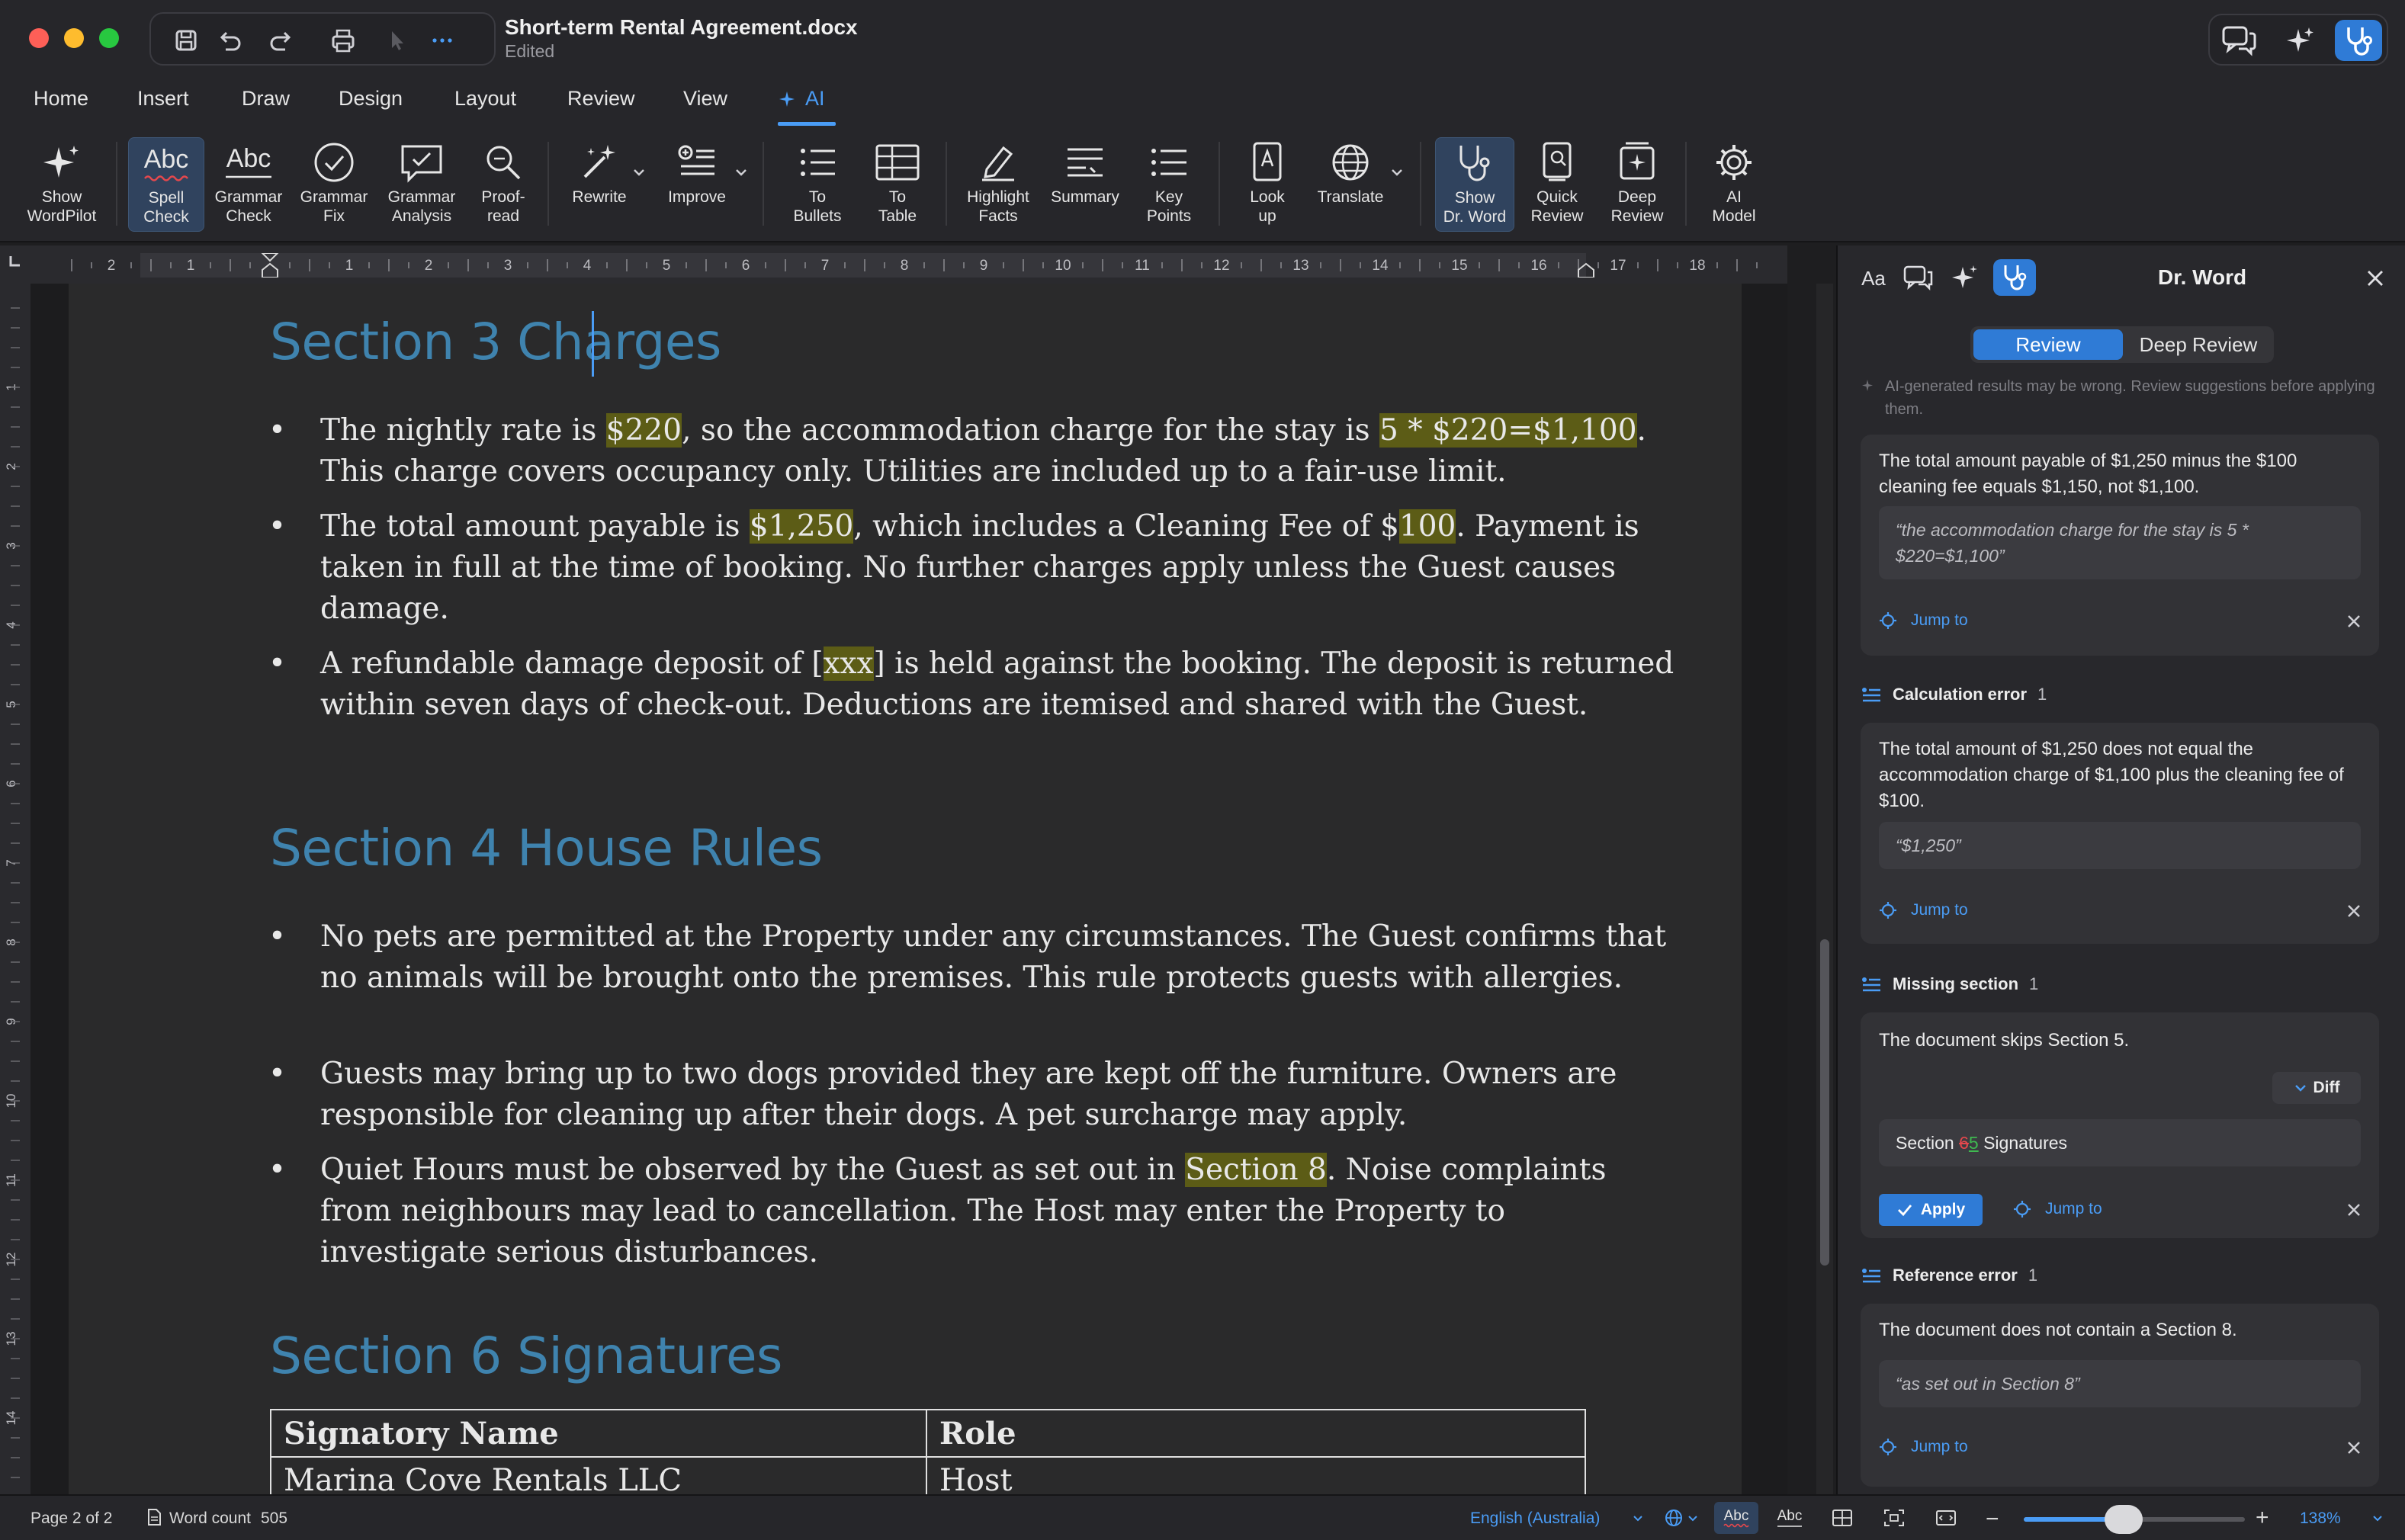  I want to click on highlight-total-payable: $1,250, so click(801, 527).